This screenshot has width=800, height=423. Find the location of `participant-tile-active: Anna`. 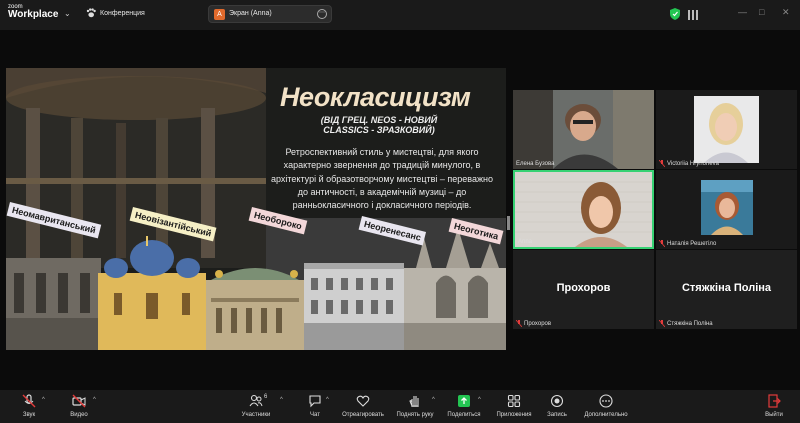

participant-tile-active: Anna is located at coordinates (583, 209).